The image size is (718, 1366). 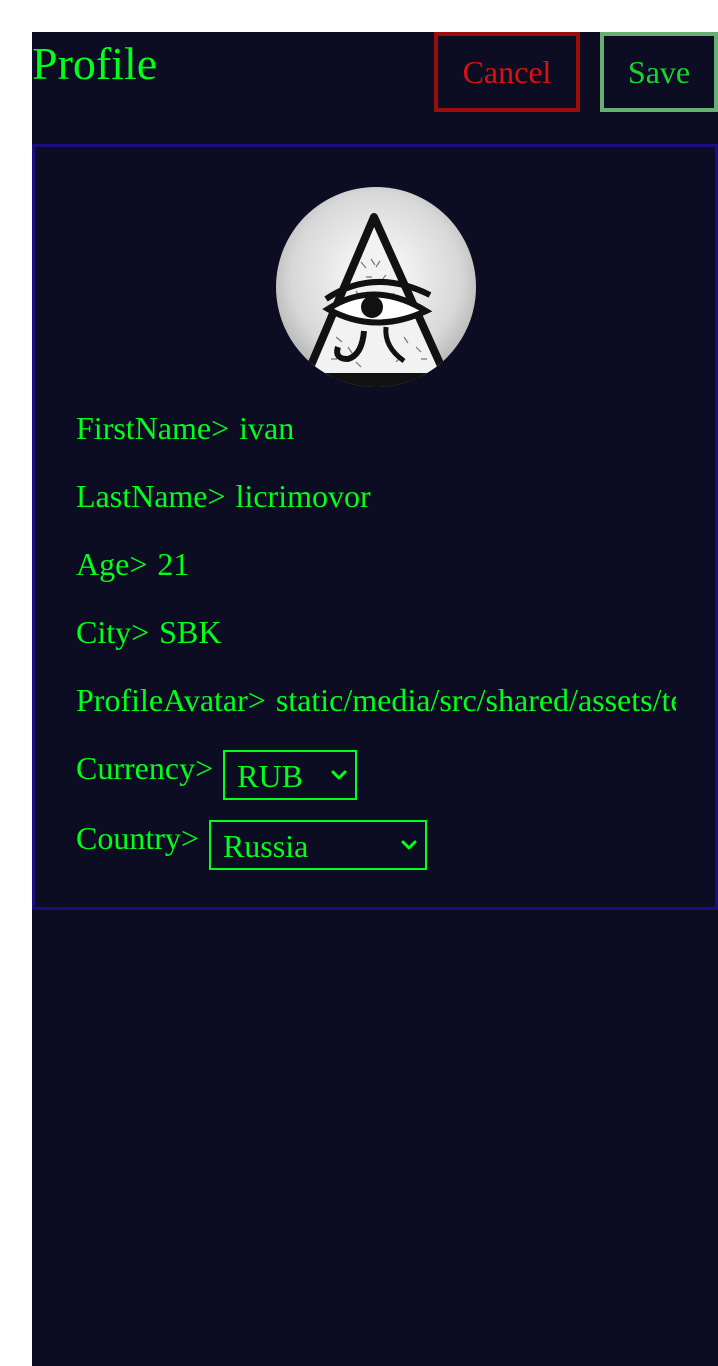 What do you see at coordinates (476, 700) in the screenshot?
I see `avatar-input: static/media/src/shared/assets/te` at bounding box center [476, 700].